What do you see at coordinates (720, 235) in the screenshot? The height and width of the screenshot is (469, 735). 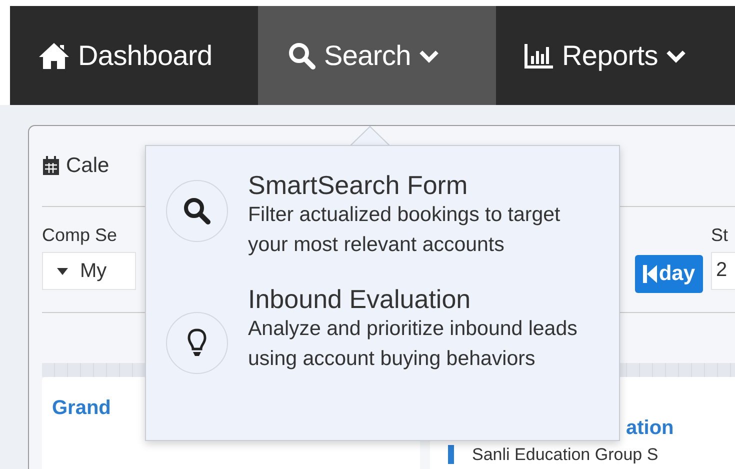 I see `field-label: St` at bounding box center [720, 235].